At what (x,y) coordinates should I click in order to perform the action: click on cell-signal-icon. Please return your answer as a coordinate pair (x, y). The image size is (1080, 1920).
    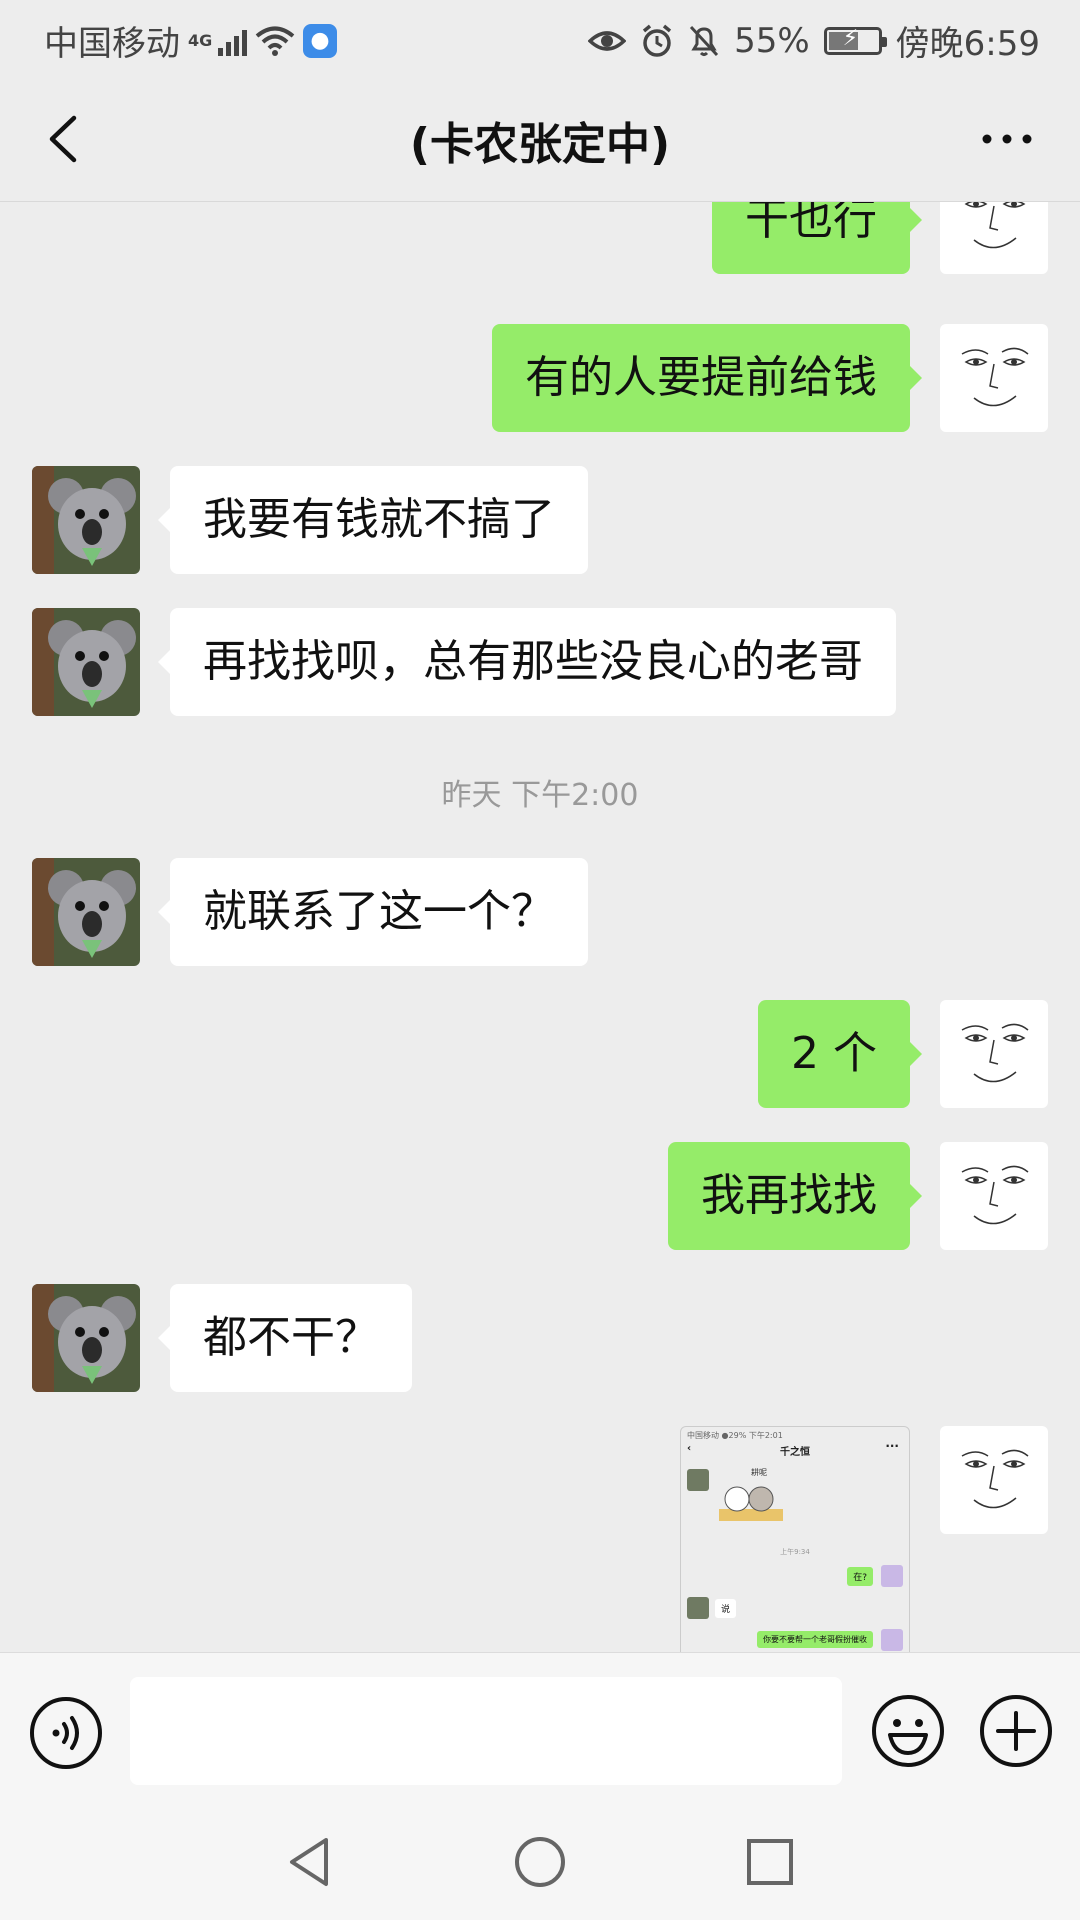
    Looking at the image, I should click on (232, 41).